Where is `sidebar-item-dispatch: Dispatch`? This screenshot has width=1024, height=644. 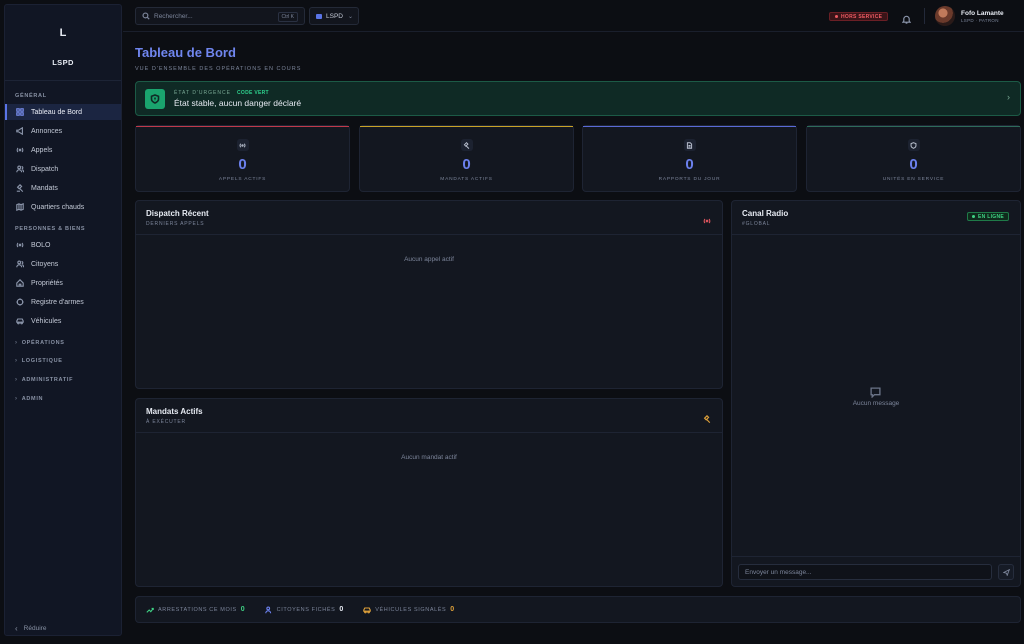 sidebar-item-dispatch: Dispatch is located at coordinates (63, 169).